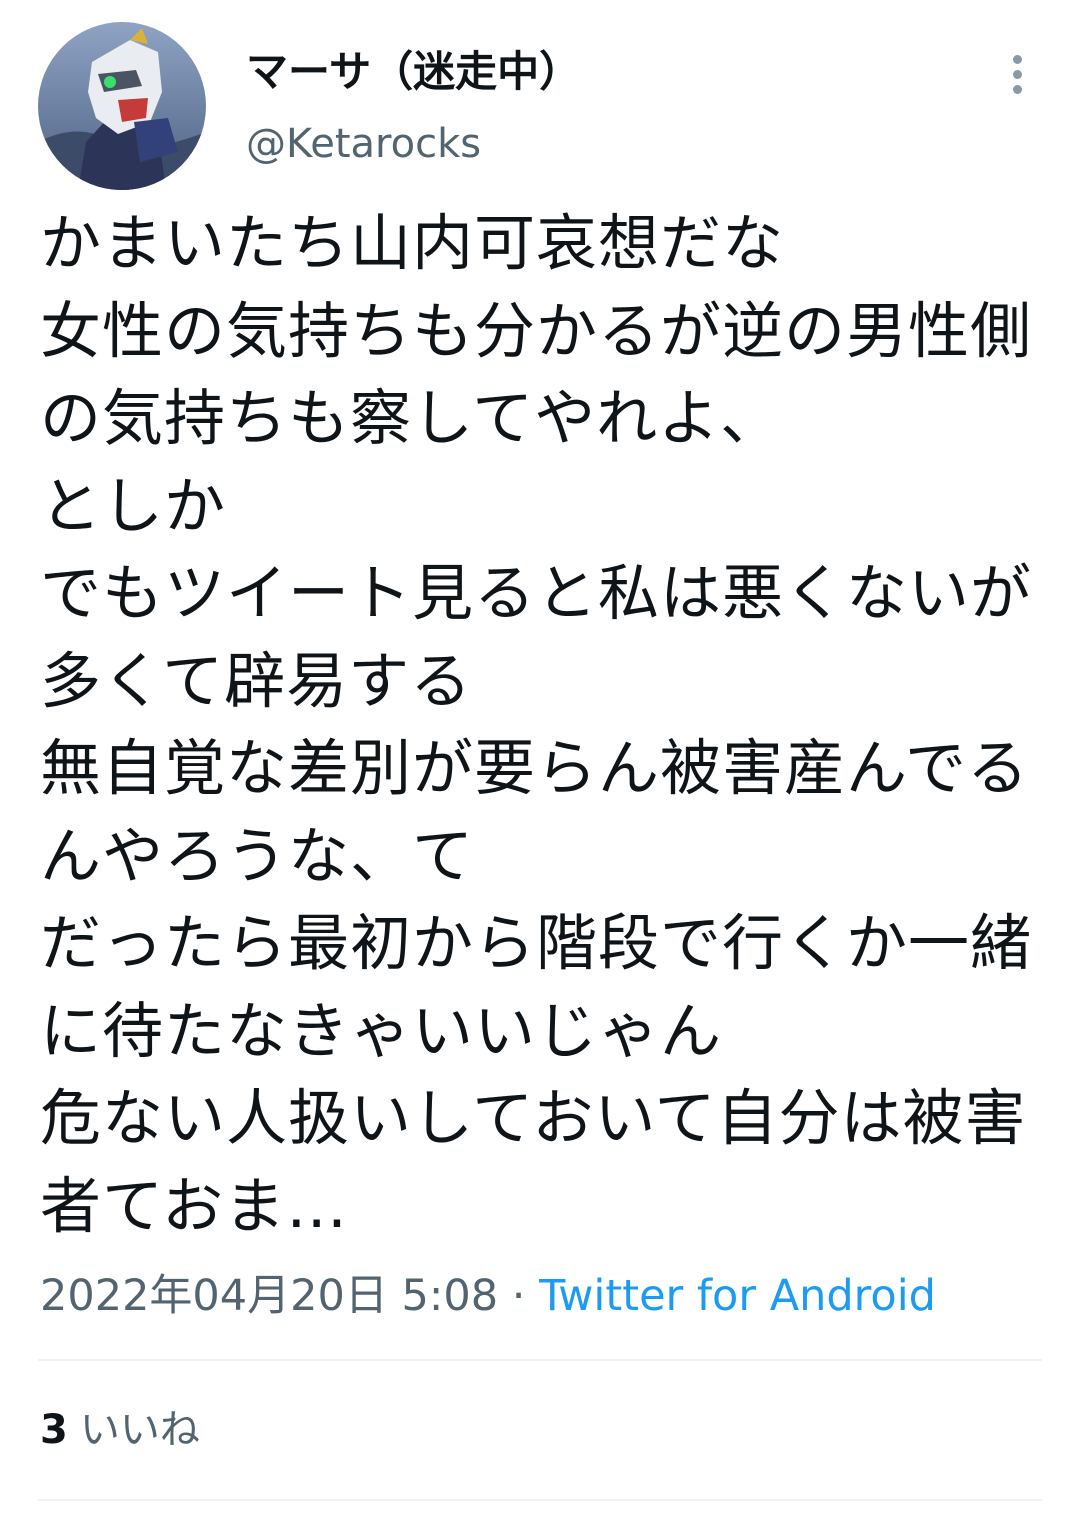 The height and width of the screenshot is (1517, 1080). What do you see at coordinates (1017, 59) in the screenshot?
I see `more-vertical-icon` at bounding box center [1017, 59].